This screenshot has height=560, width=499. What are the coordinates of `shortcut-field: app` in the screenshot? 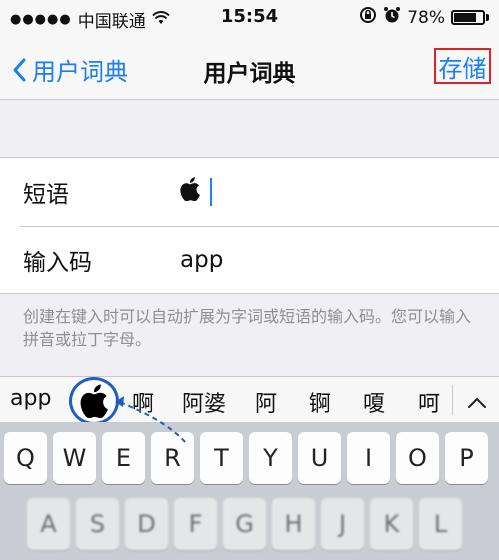 It's located at (201, 260).